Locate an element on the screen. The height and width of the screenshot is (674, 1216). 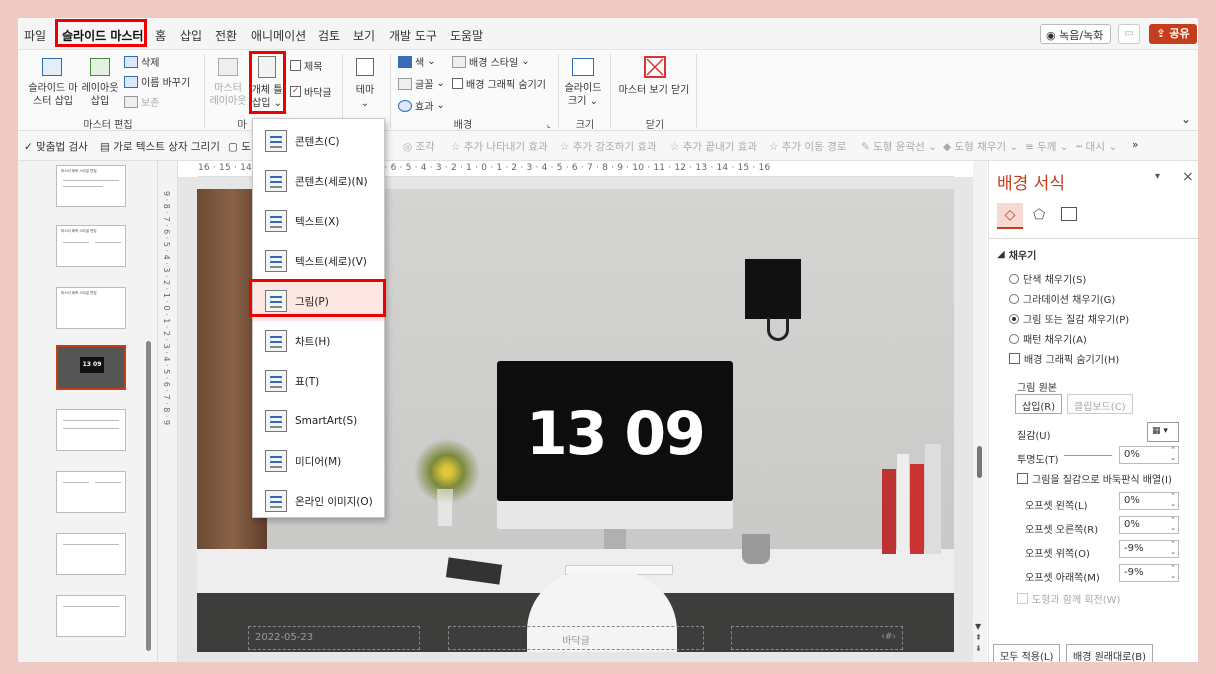
menu-item-picture: 그림(P) is located at coordinates (318, 301).